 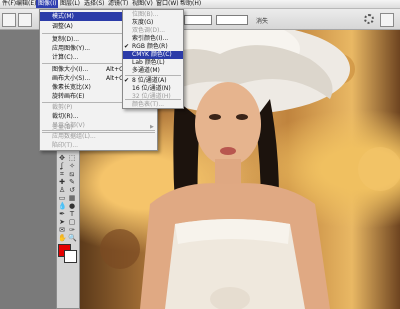 I want to click on magic-wand-icon: ✧, so click(x=72, y=166).